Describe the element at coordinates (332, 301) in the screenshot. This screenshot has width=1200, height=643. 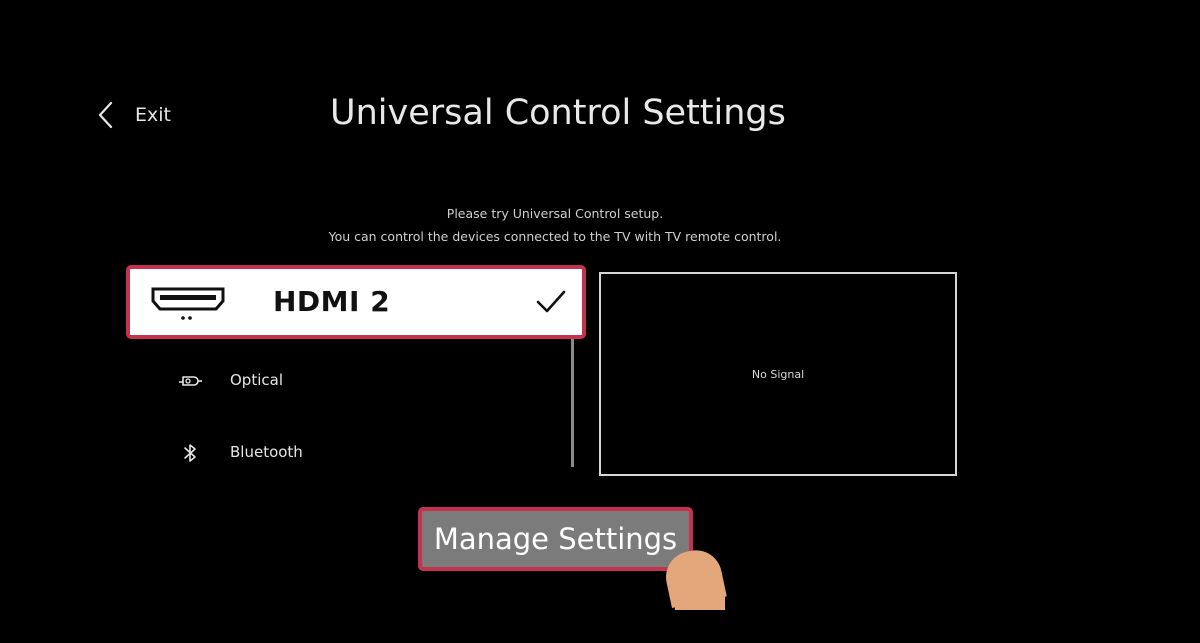
I see `device-label: HDMI 2` at that location.